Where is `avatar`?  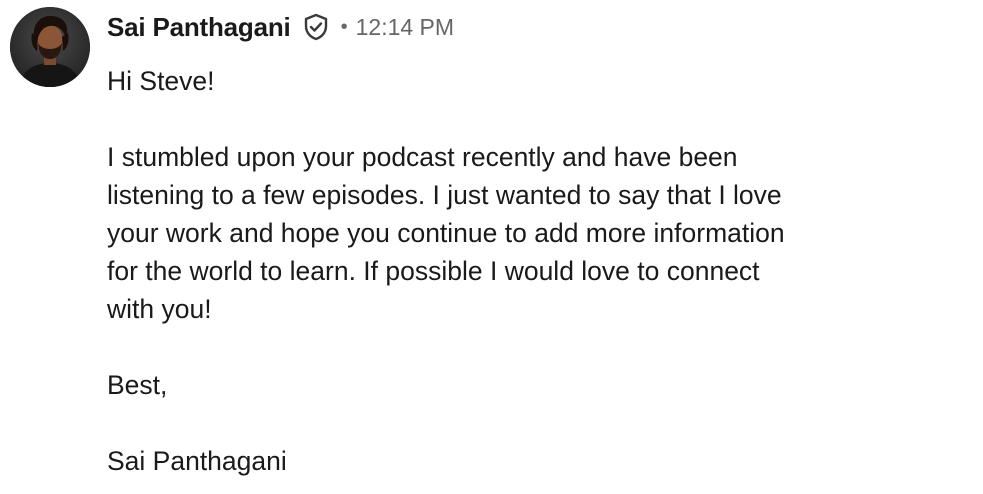
avatar is located at coordinates (50, 47).